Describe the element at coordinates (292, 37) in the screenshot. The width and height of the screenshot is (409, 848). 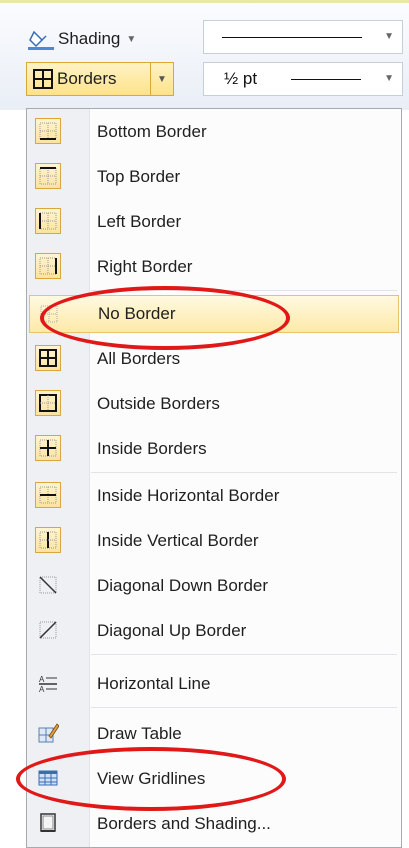
I see `line-style-preview` at that location.